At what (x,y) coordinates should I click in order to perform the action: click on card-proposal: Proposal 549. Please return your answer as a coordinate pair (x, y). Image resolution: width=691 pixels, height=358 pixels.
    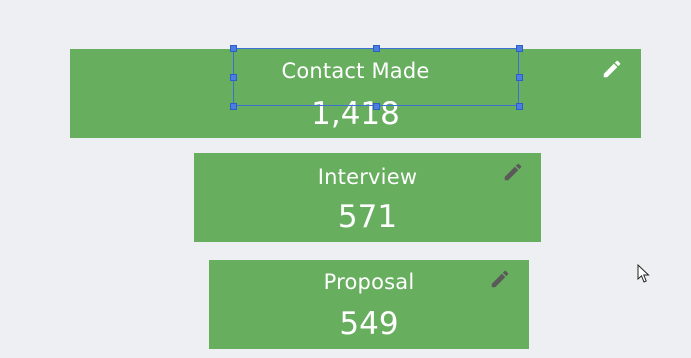
    Looking at the image, I should click on (369, 304).